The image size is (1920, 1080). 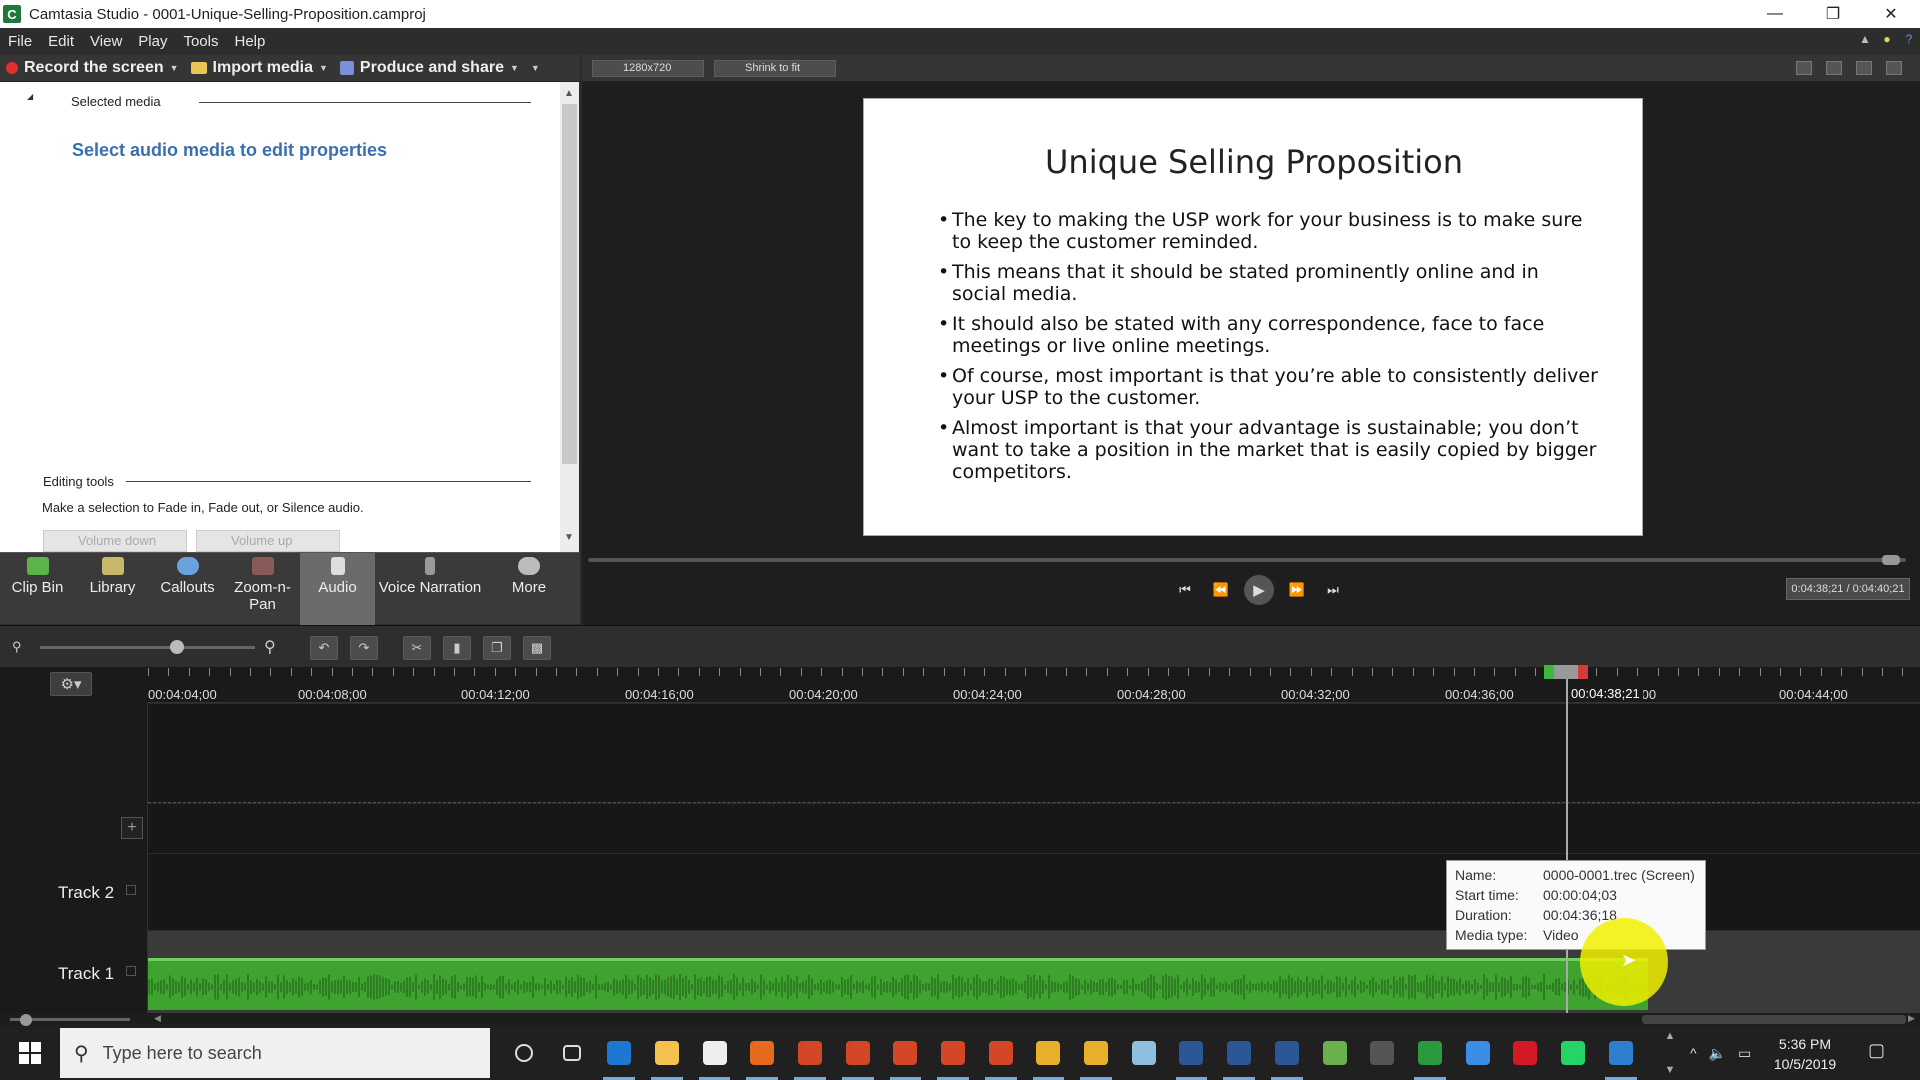 I want to click on restore-icon: ❐, so click(x=1833, y=14).